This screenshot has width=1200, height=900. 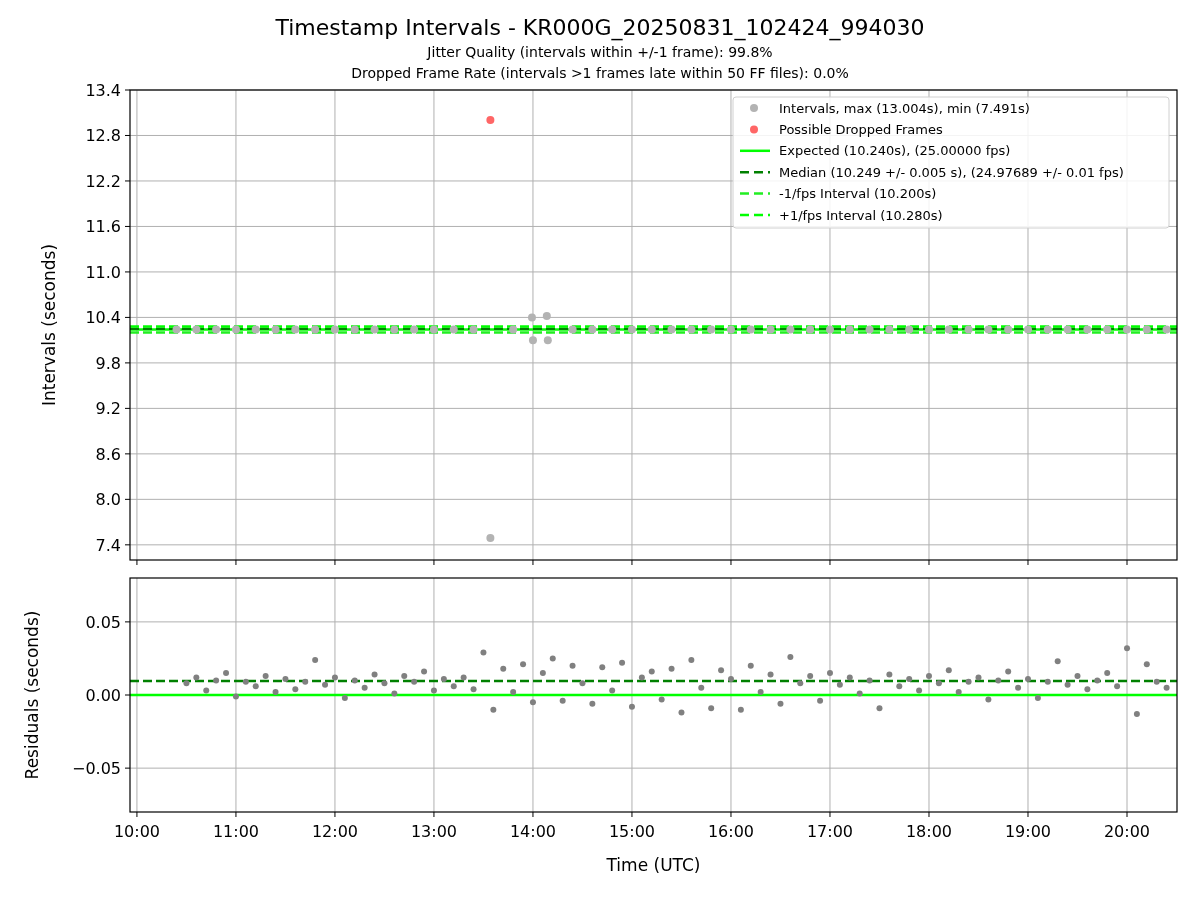 I want to click on y-tick-label: 11.6, so click(x=103, y=227).